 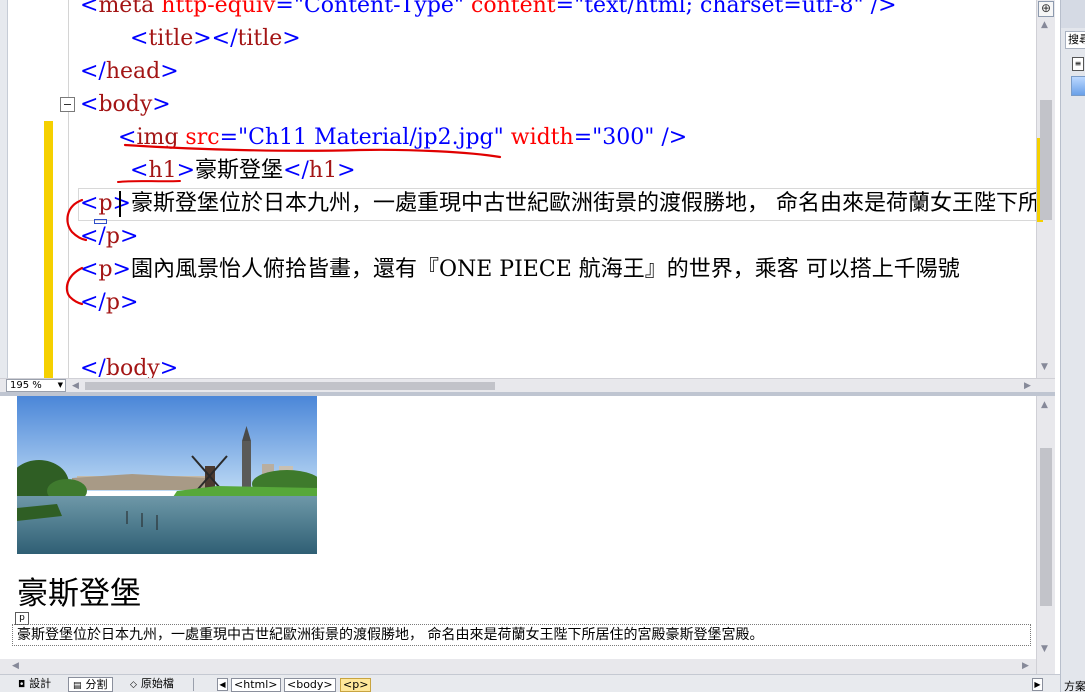 I want to click on code-vertical-scrollbar: ⊕ ▲ ▼, so click(x=1045, y=189).